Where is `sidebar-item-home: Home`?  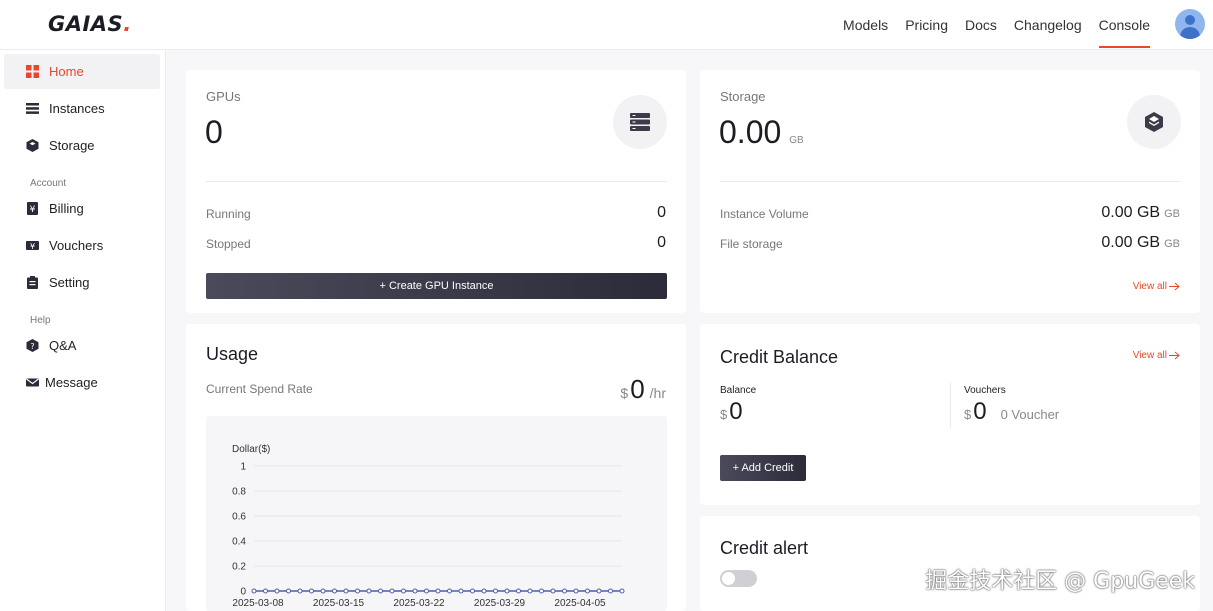 sidebar-item-home: Home is located at coordinates (82, 71).